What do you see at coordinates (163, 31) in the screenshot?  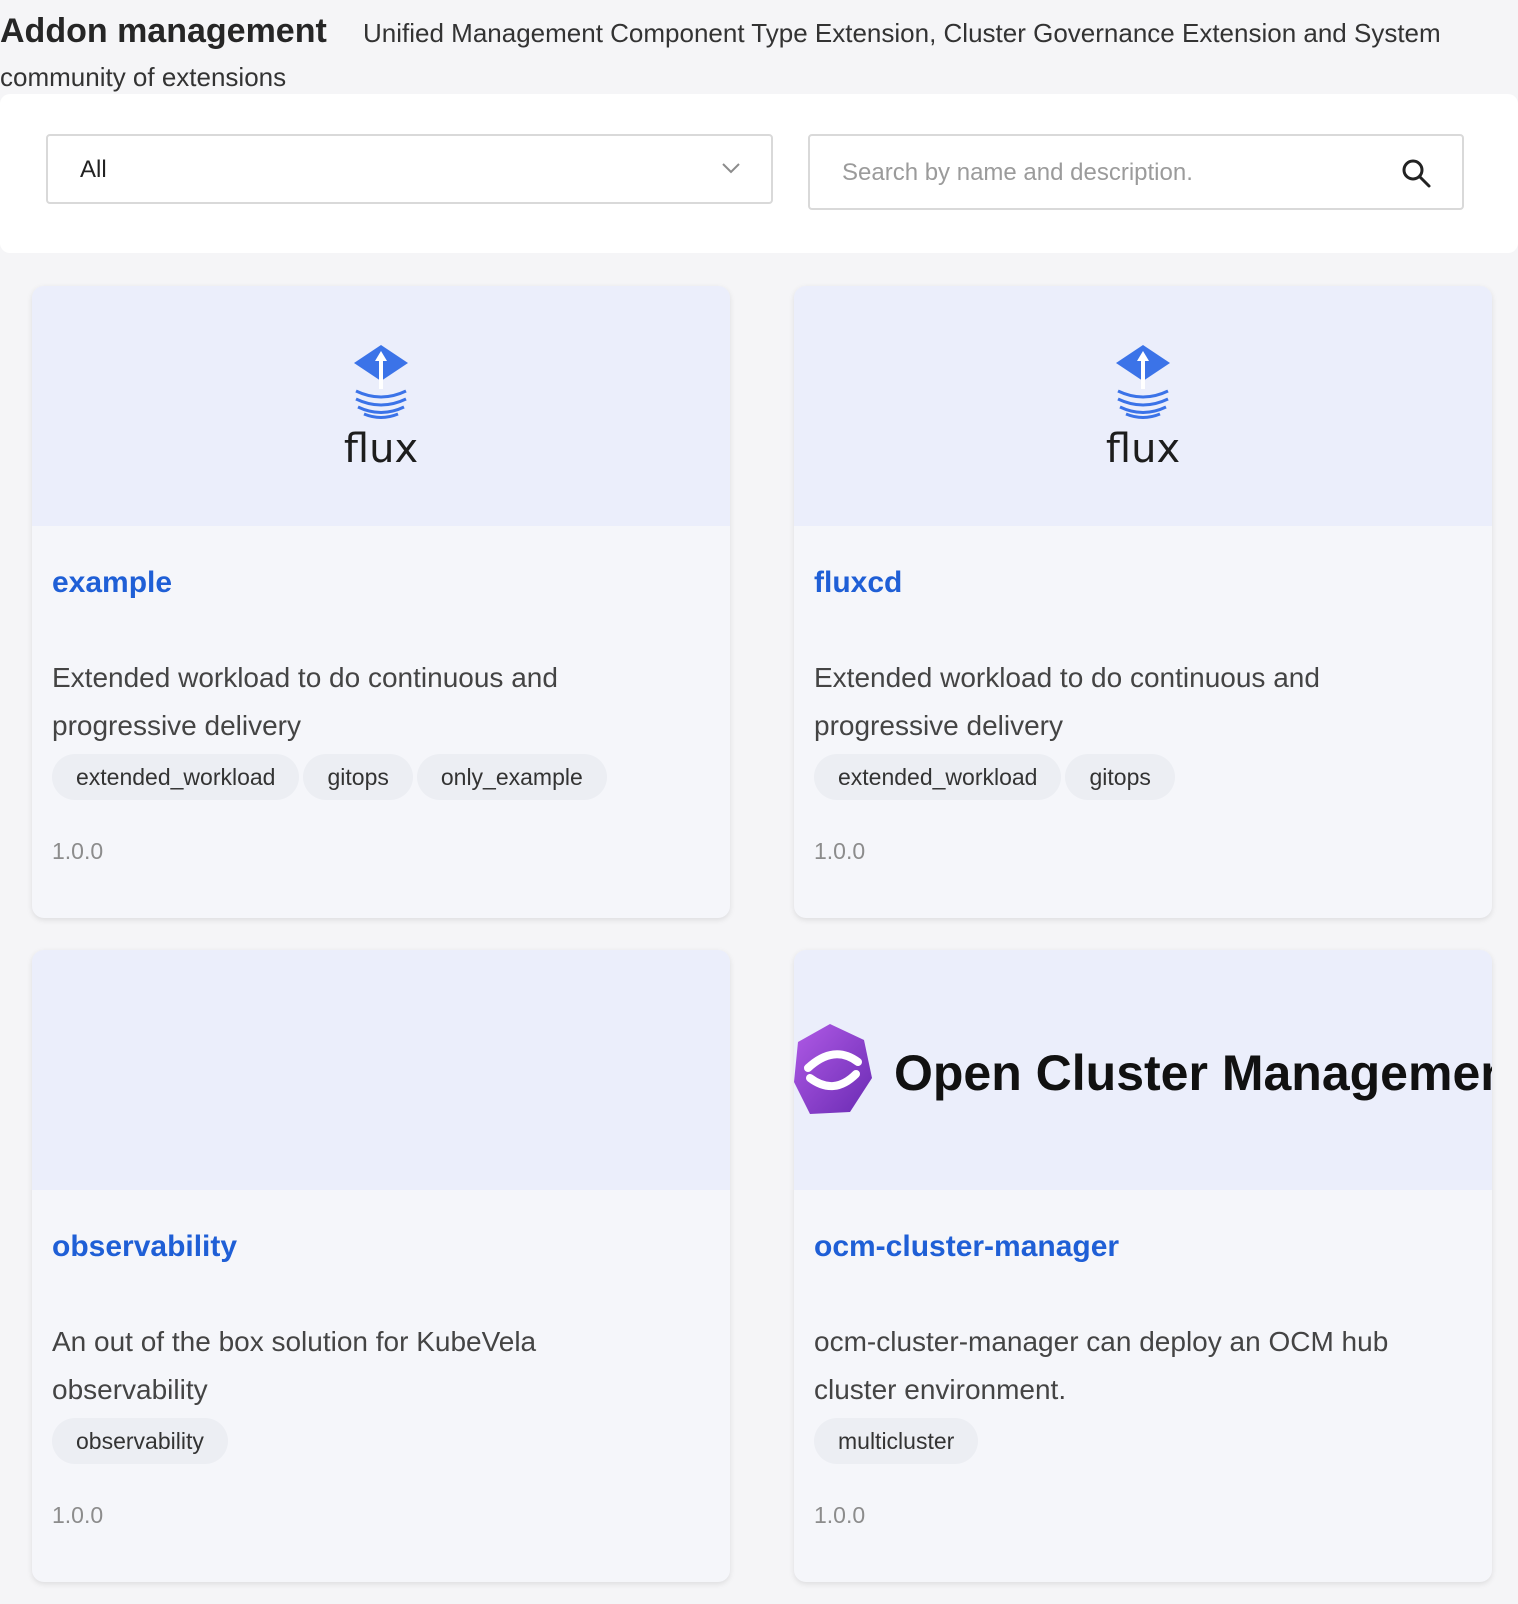 I see `page-title: Addon management` at bounding box center [163, 31].